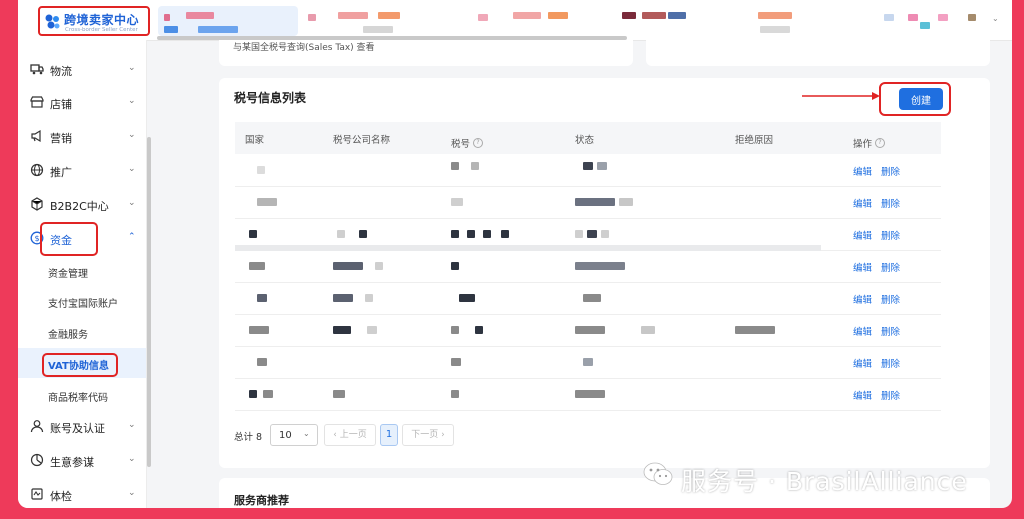 The height and width of the screenshot is (519, 1024). What do you see at coordinates (863, 144) in the screenshot?
I see `col-actions: 操作` at bounding box center [863, 144].